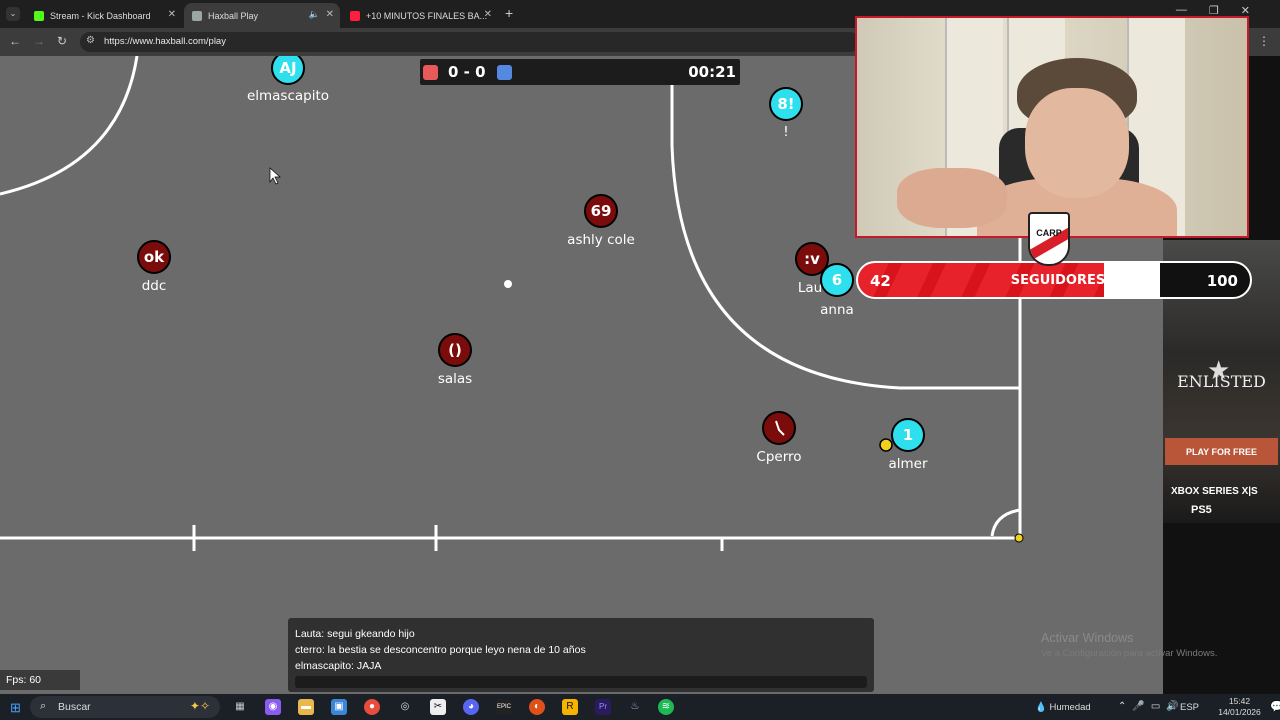 The image size is (1280, 720). Describe the element at coordinates (339, 707) in the screenshot. I see `store-icon: ▣` at that location.